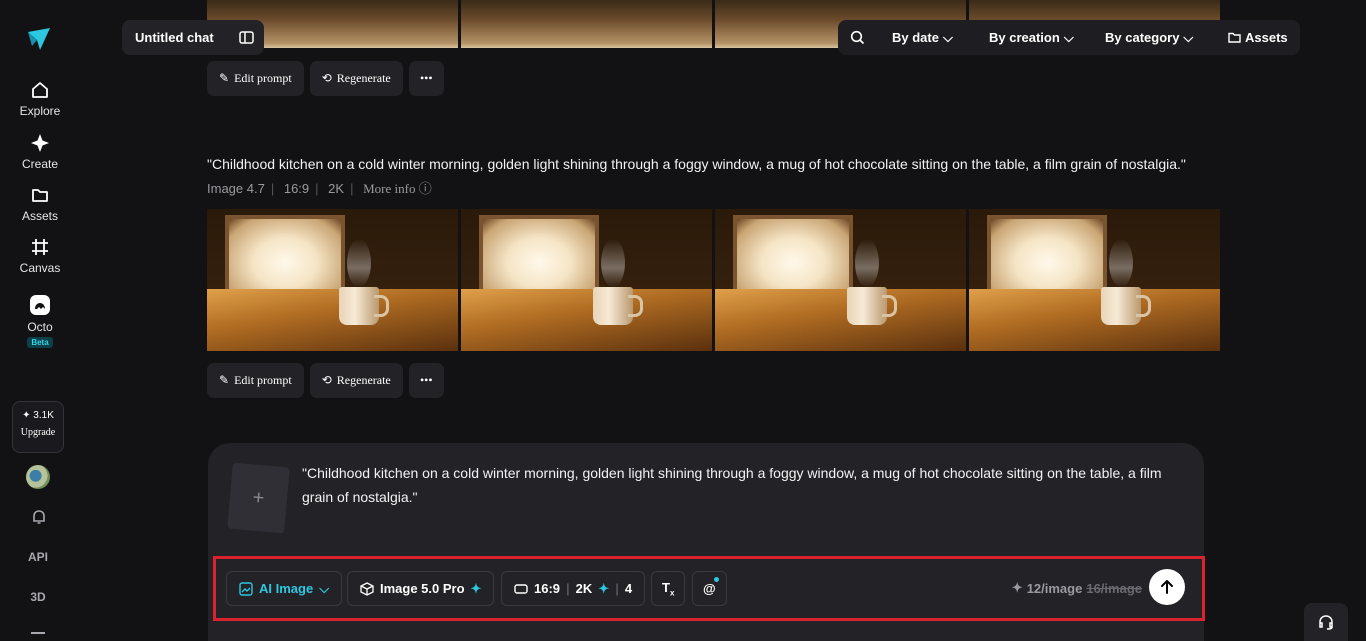 This screenshot has height=641, width=1366. Describe the element at coordinates (38, 415) in the screenshot. I see `credits-count: ✦ 3.1K` at that location.